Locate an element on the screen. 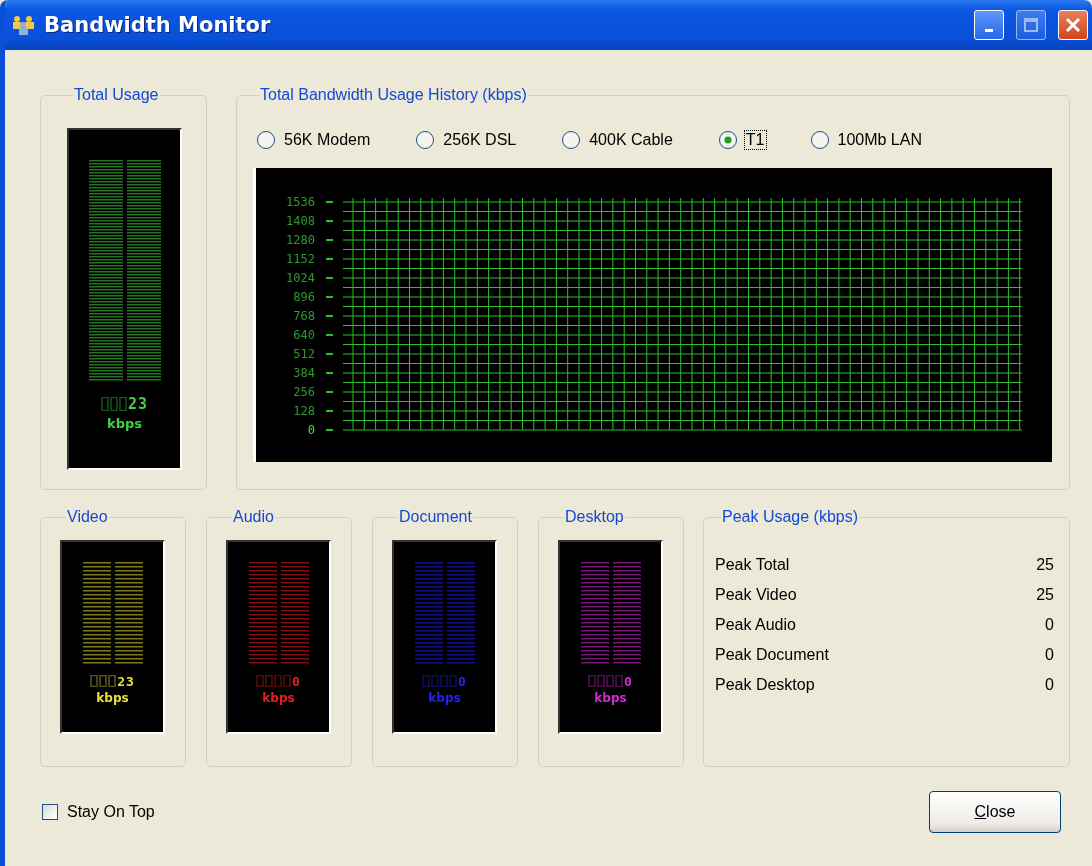 This screenshot has height=866, width=1092. close-button is located at coordinates (1073, 25).